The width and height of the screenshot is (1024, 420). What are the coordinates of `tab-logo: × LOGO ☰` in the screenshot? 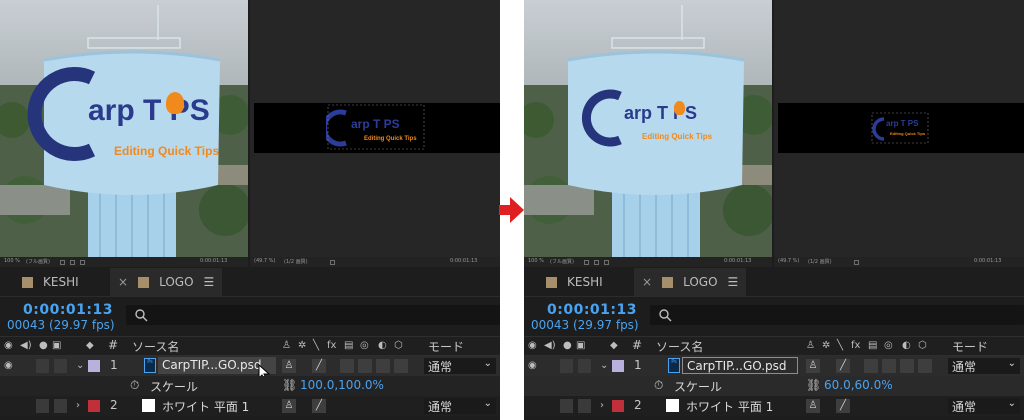 It's located at (166, 282).